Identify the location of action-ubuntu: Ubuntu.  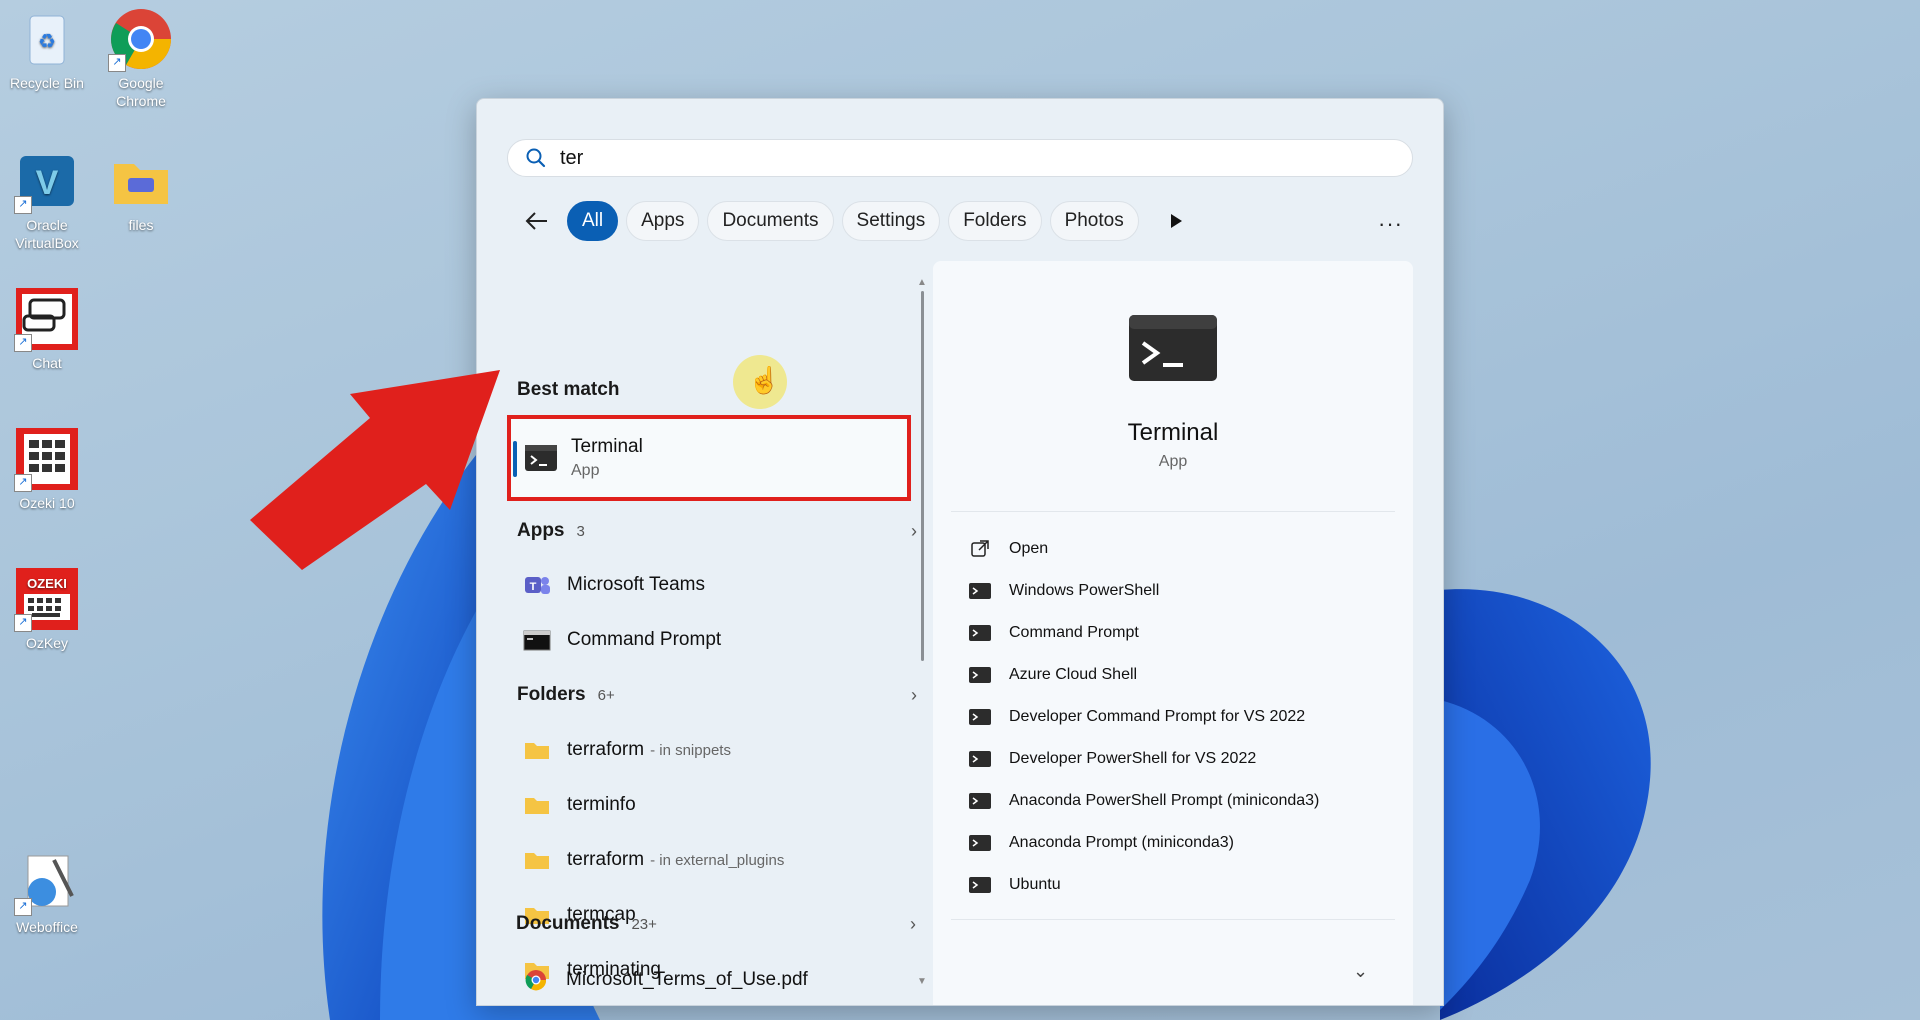
(1015, 885).